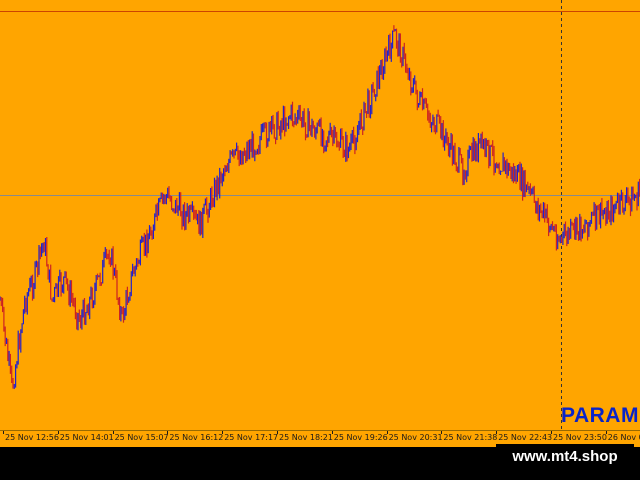 The height and width of the screenshot is (480, 640). What do you see at coordinates (415, 437) in the screenshot?
I see `time-axis-label: 25 Nov 20:31` at bounding box center [415, 437].